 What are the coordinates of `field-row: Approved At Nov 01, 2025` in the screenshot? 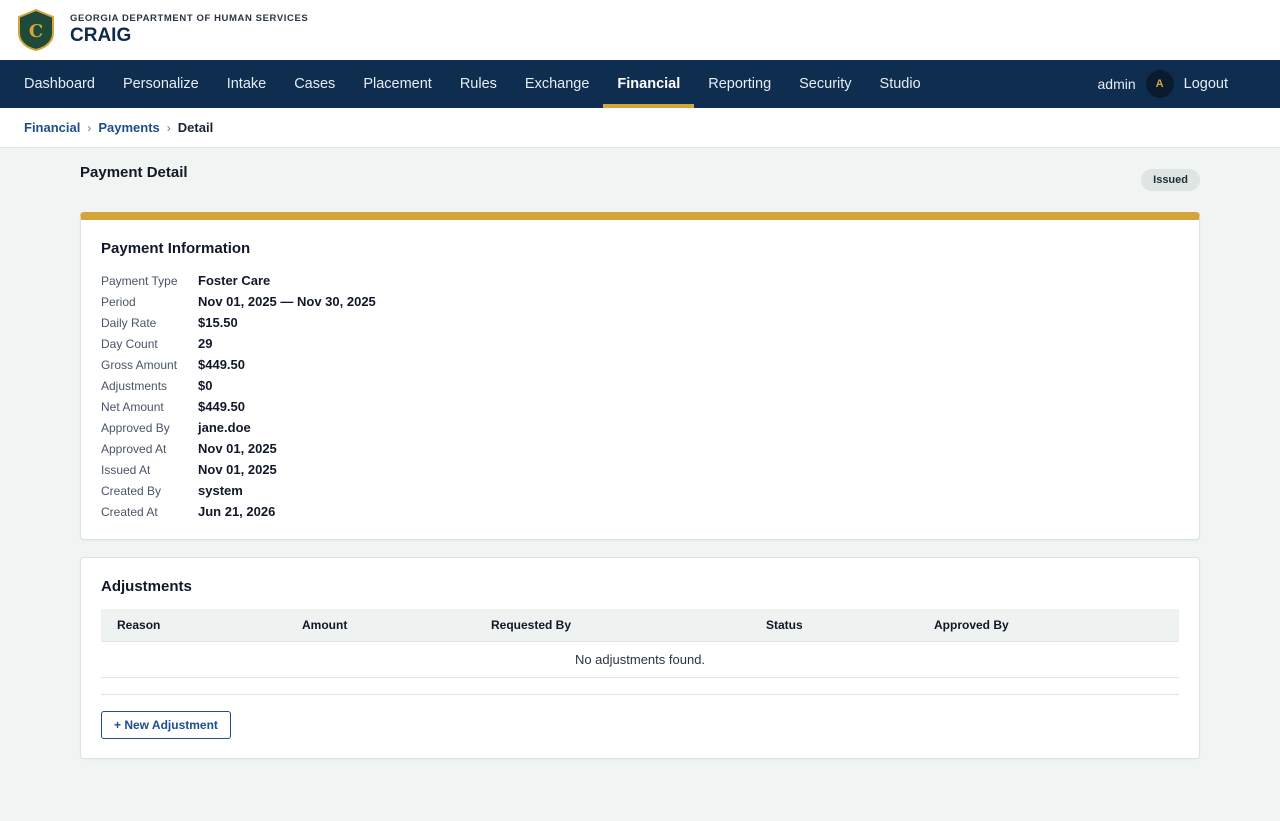 It's located at (640, 448).